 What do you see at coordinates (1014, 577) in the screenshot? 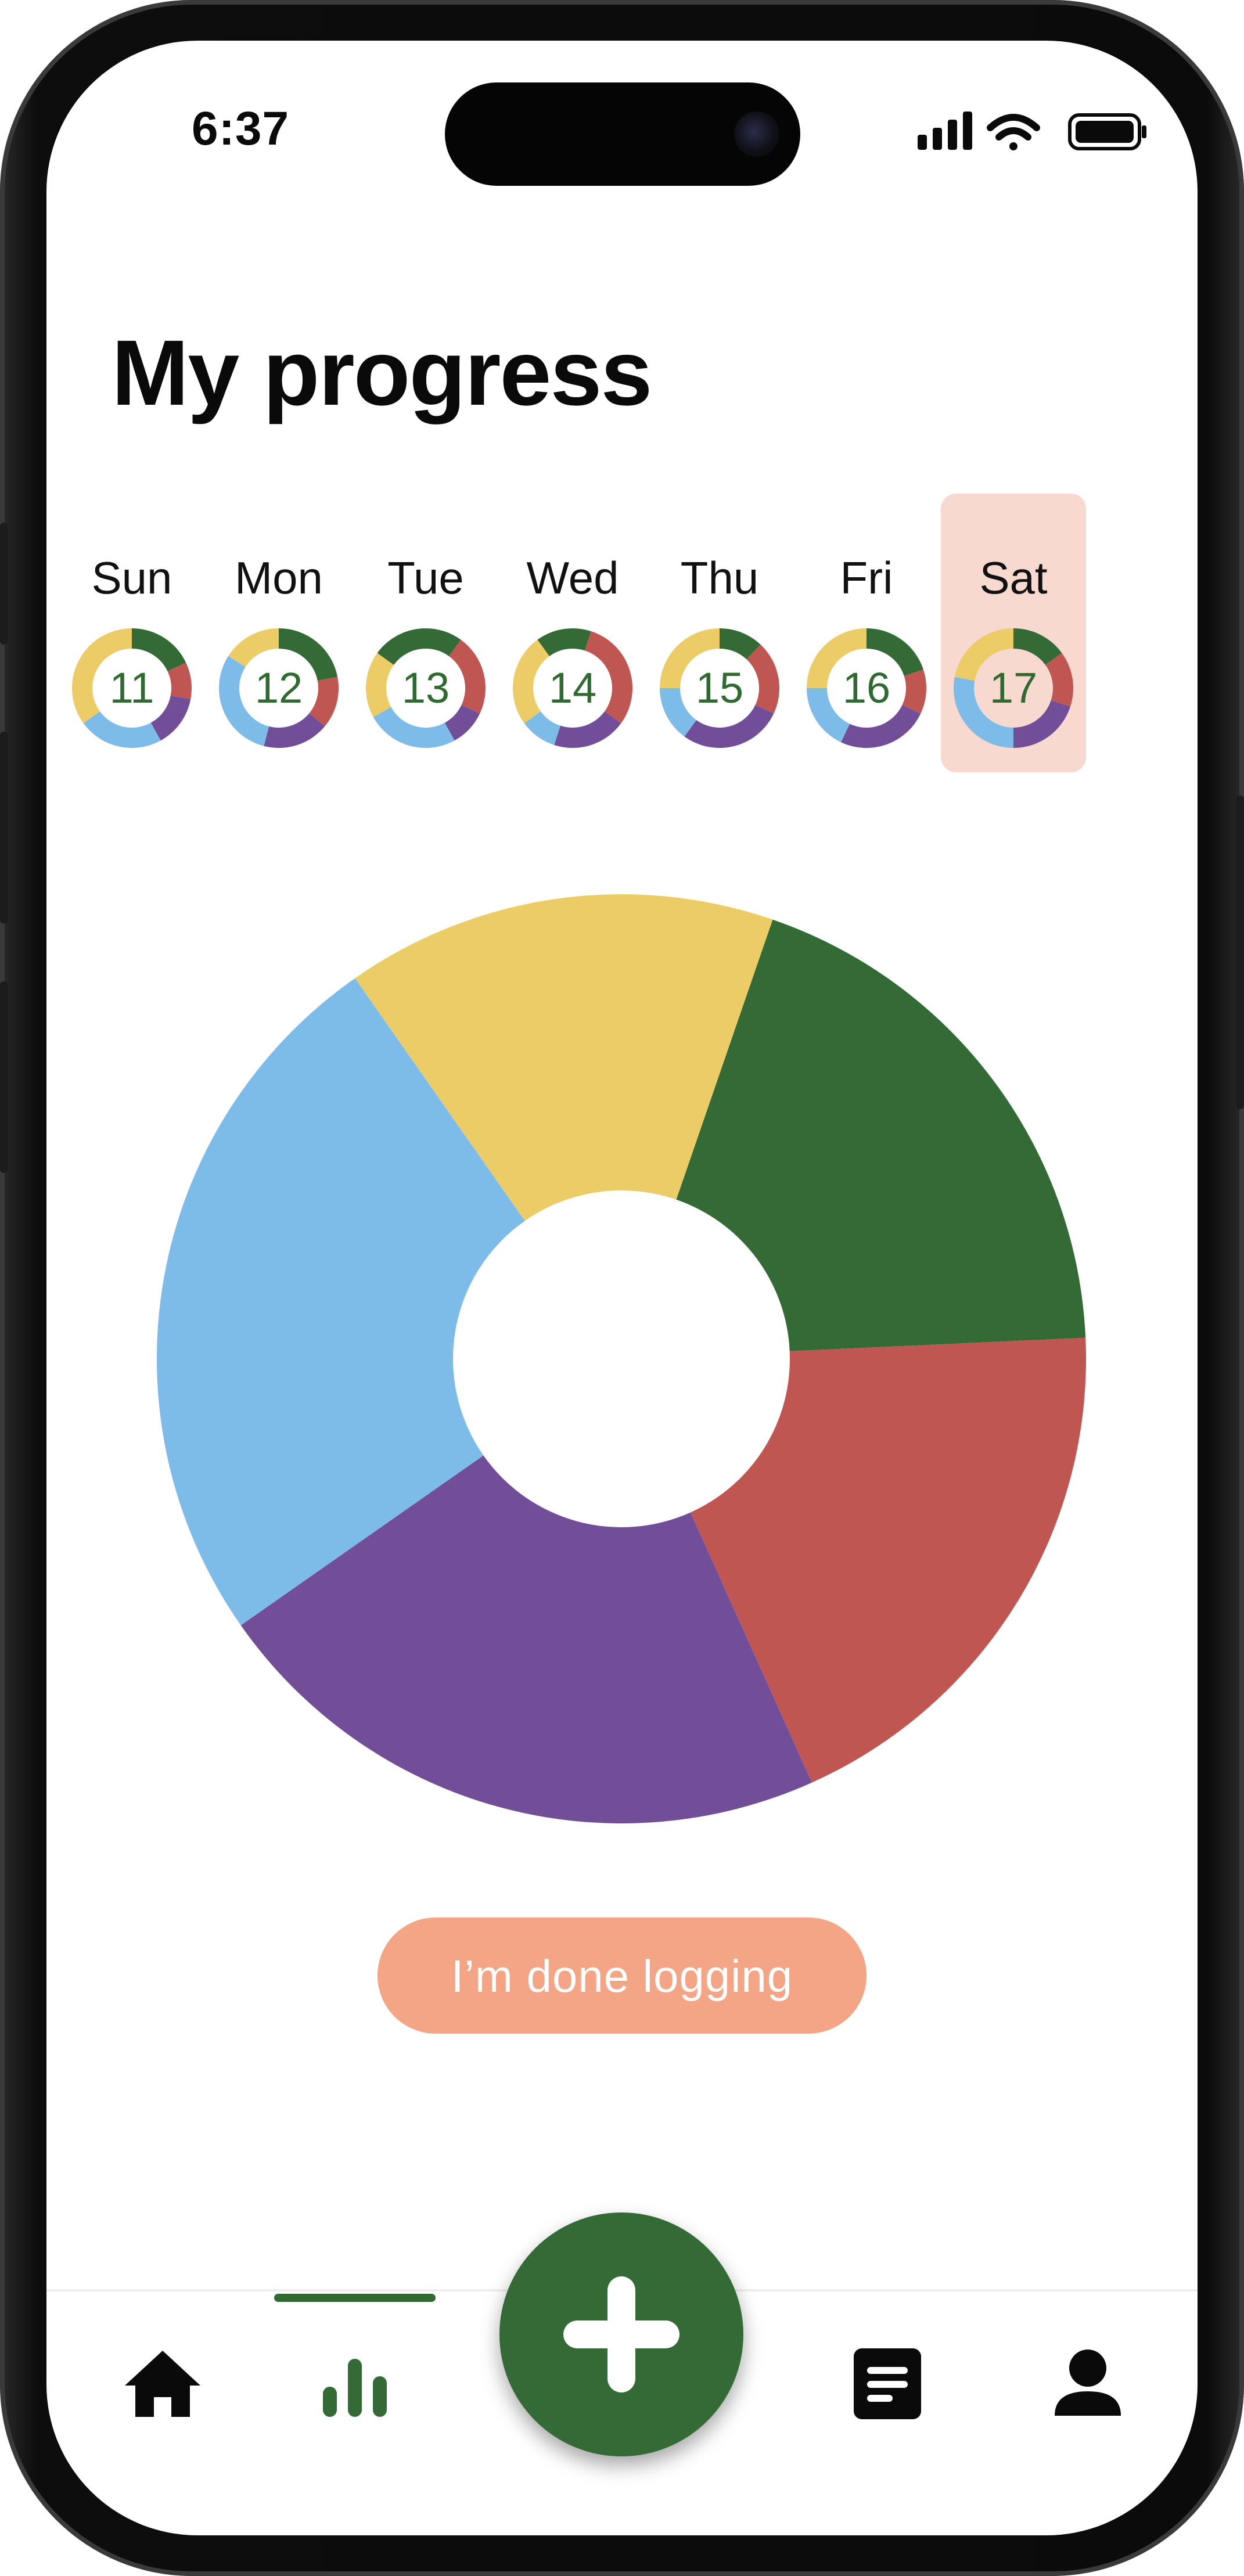
I see `day-label: Sat` at bounding box center [1014, 577].